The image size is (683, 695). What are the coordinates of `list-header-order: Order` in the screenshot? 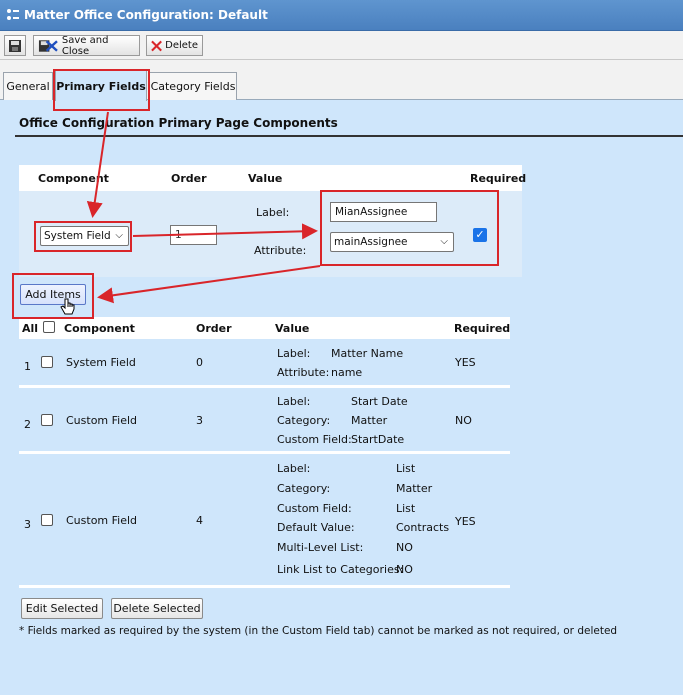 It's located at (214, 328).